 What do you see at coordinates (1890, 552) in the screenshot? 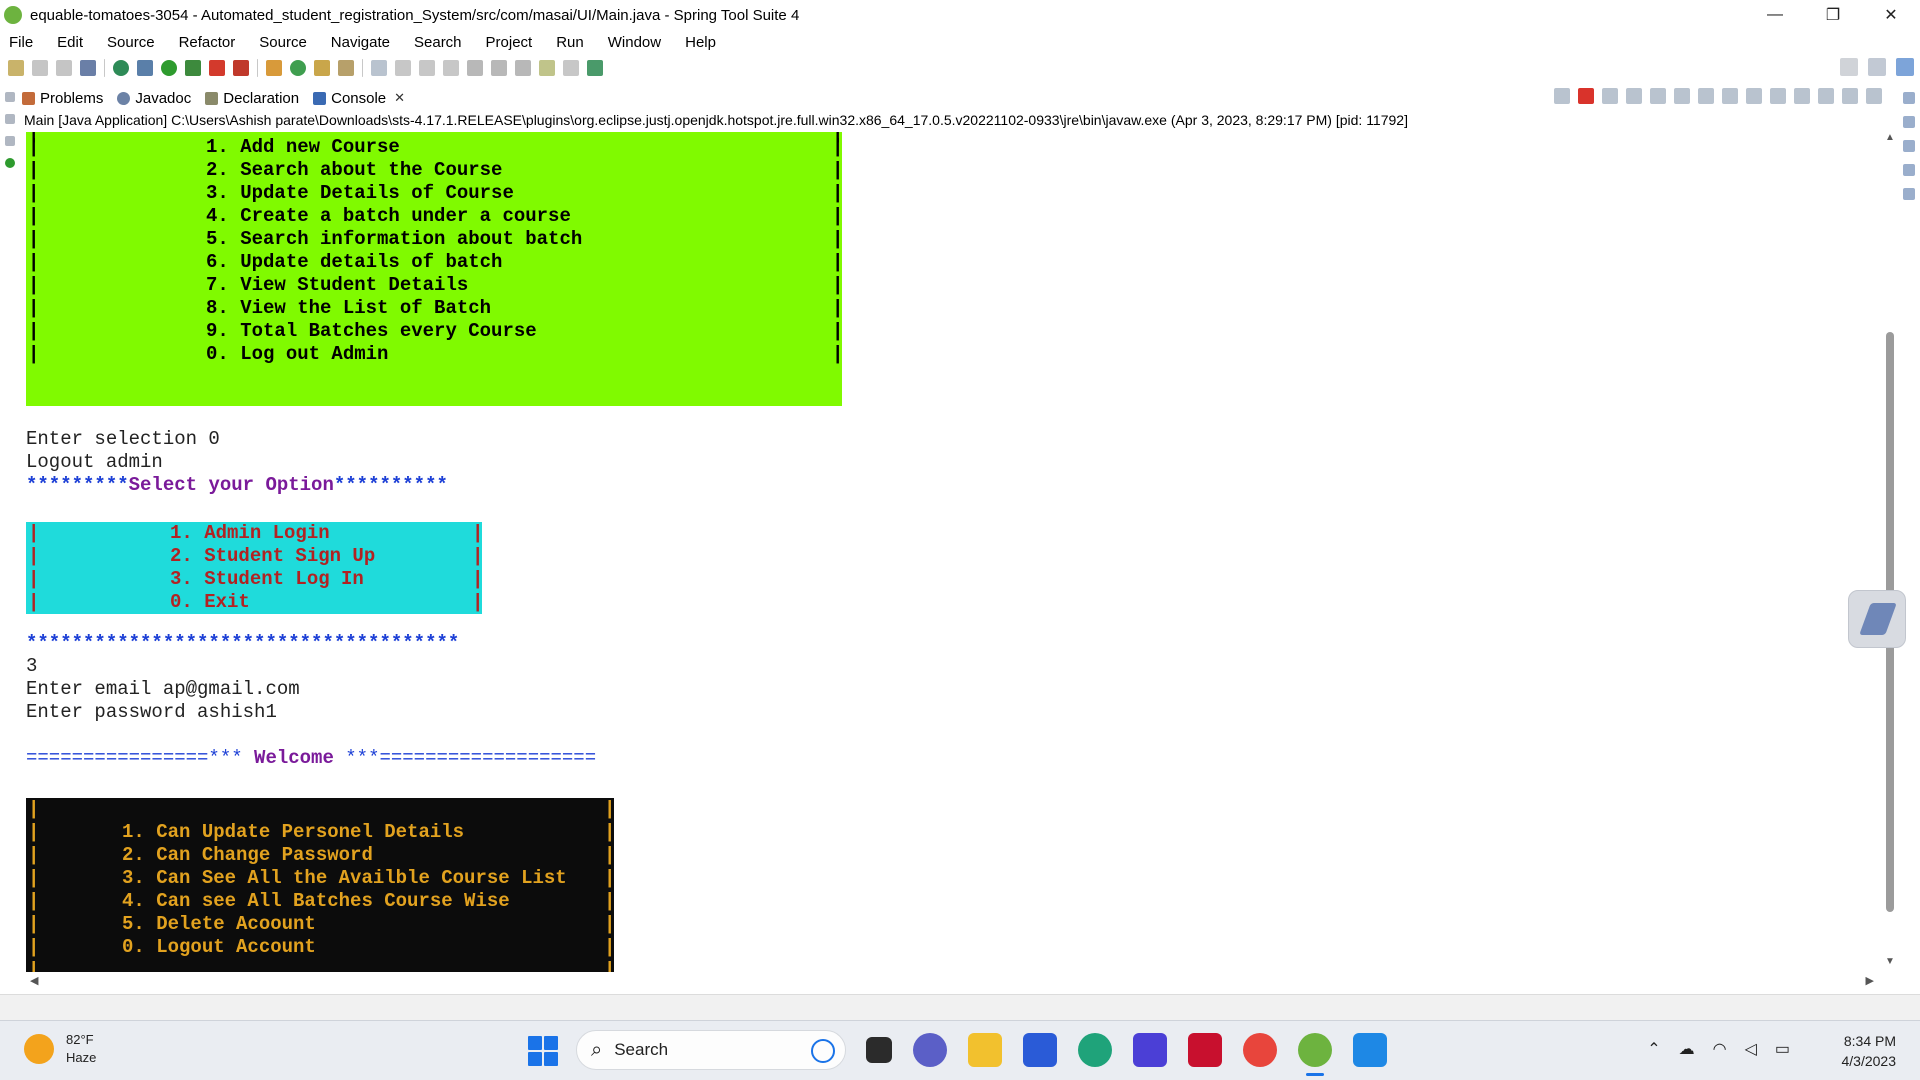
I see `vertical-scrollbar: ▲ ▼` at bounding box center [1890, 552].